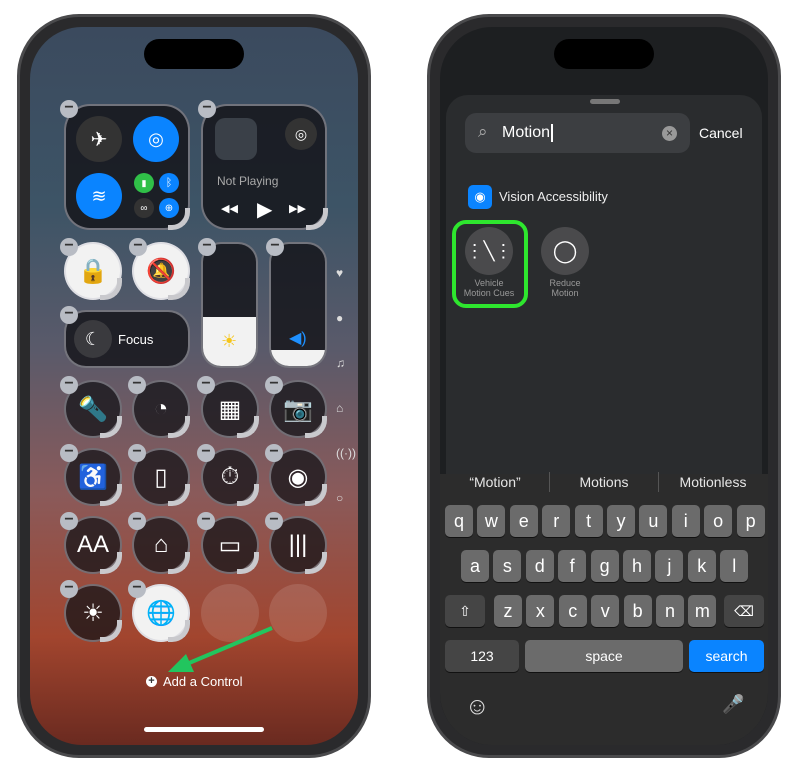 The width and height of the screenshot is (800, 772). What do you see at coordinates (144, 183) in the screenshot?
I see `cellular-icon: ▮` at bounding box center [144, 183].